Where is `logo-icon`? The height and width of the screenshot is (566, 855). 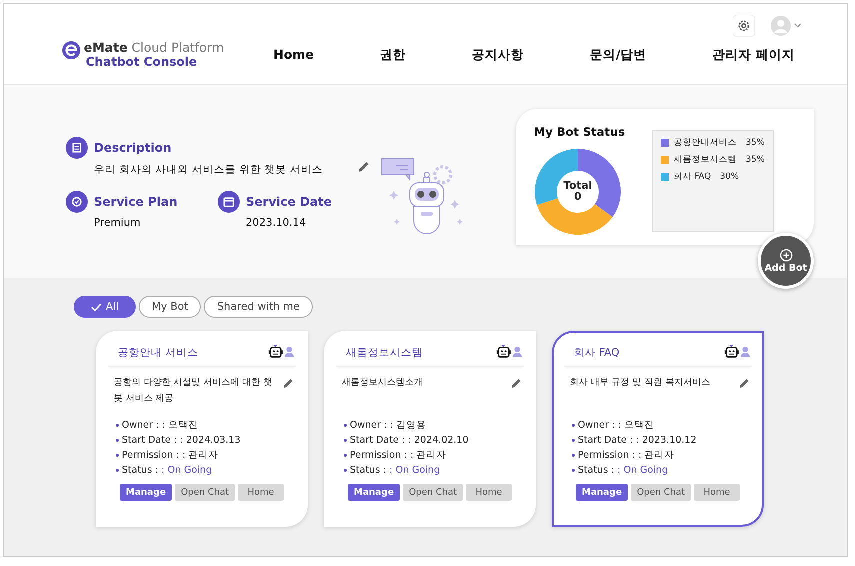 logo-icon is located at coordinates (71, 50).